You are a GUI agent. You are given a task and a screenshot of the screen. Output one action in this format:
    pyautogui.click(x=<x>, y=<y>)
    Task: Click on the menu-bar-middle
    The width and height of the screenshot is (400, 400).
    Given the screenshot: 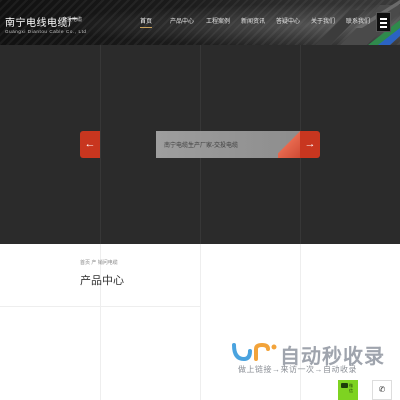 What is the action you would take?
    pyautogui.click(x=383, y=23)
    